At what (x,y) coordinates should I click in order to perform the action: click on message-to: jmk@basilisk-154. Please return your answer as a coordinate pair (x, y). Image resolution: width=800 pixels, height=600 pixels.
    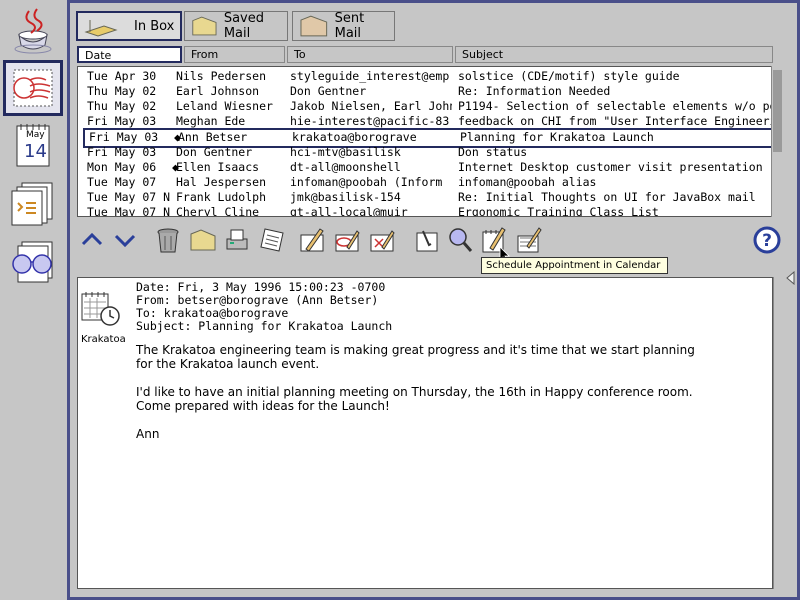
    Looking at the image, I should click on (345, 197).